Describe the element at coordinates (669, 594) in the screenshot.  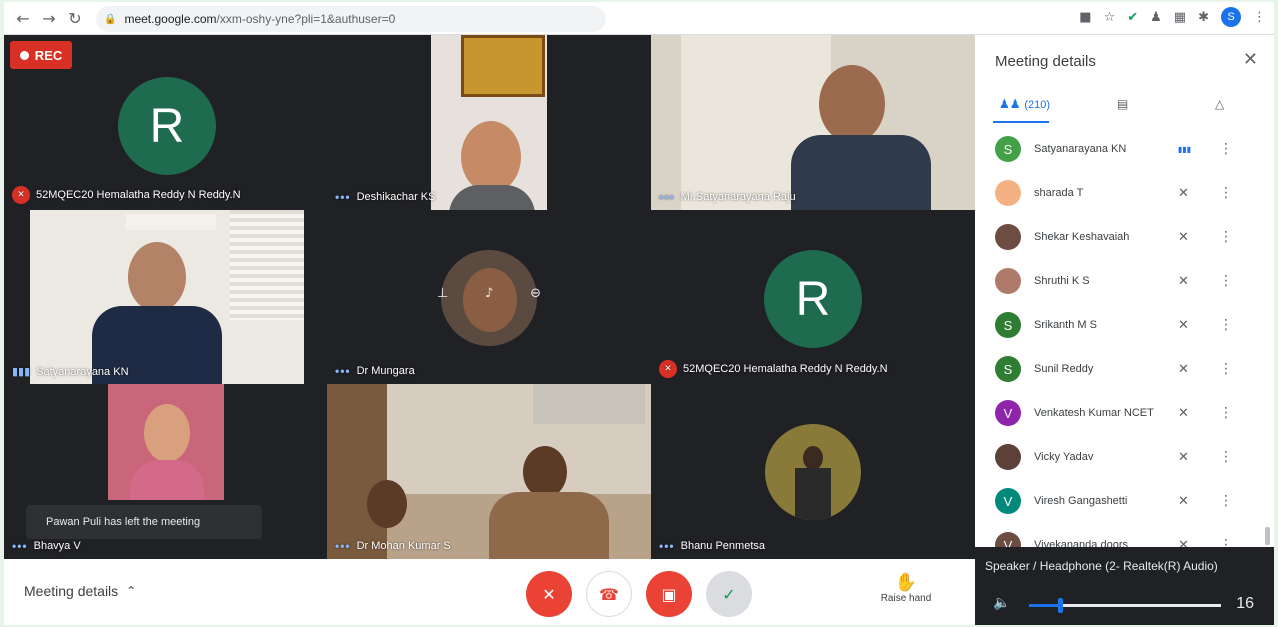
I see `camera-toggle-button: ▣` at that location.